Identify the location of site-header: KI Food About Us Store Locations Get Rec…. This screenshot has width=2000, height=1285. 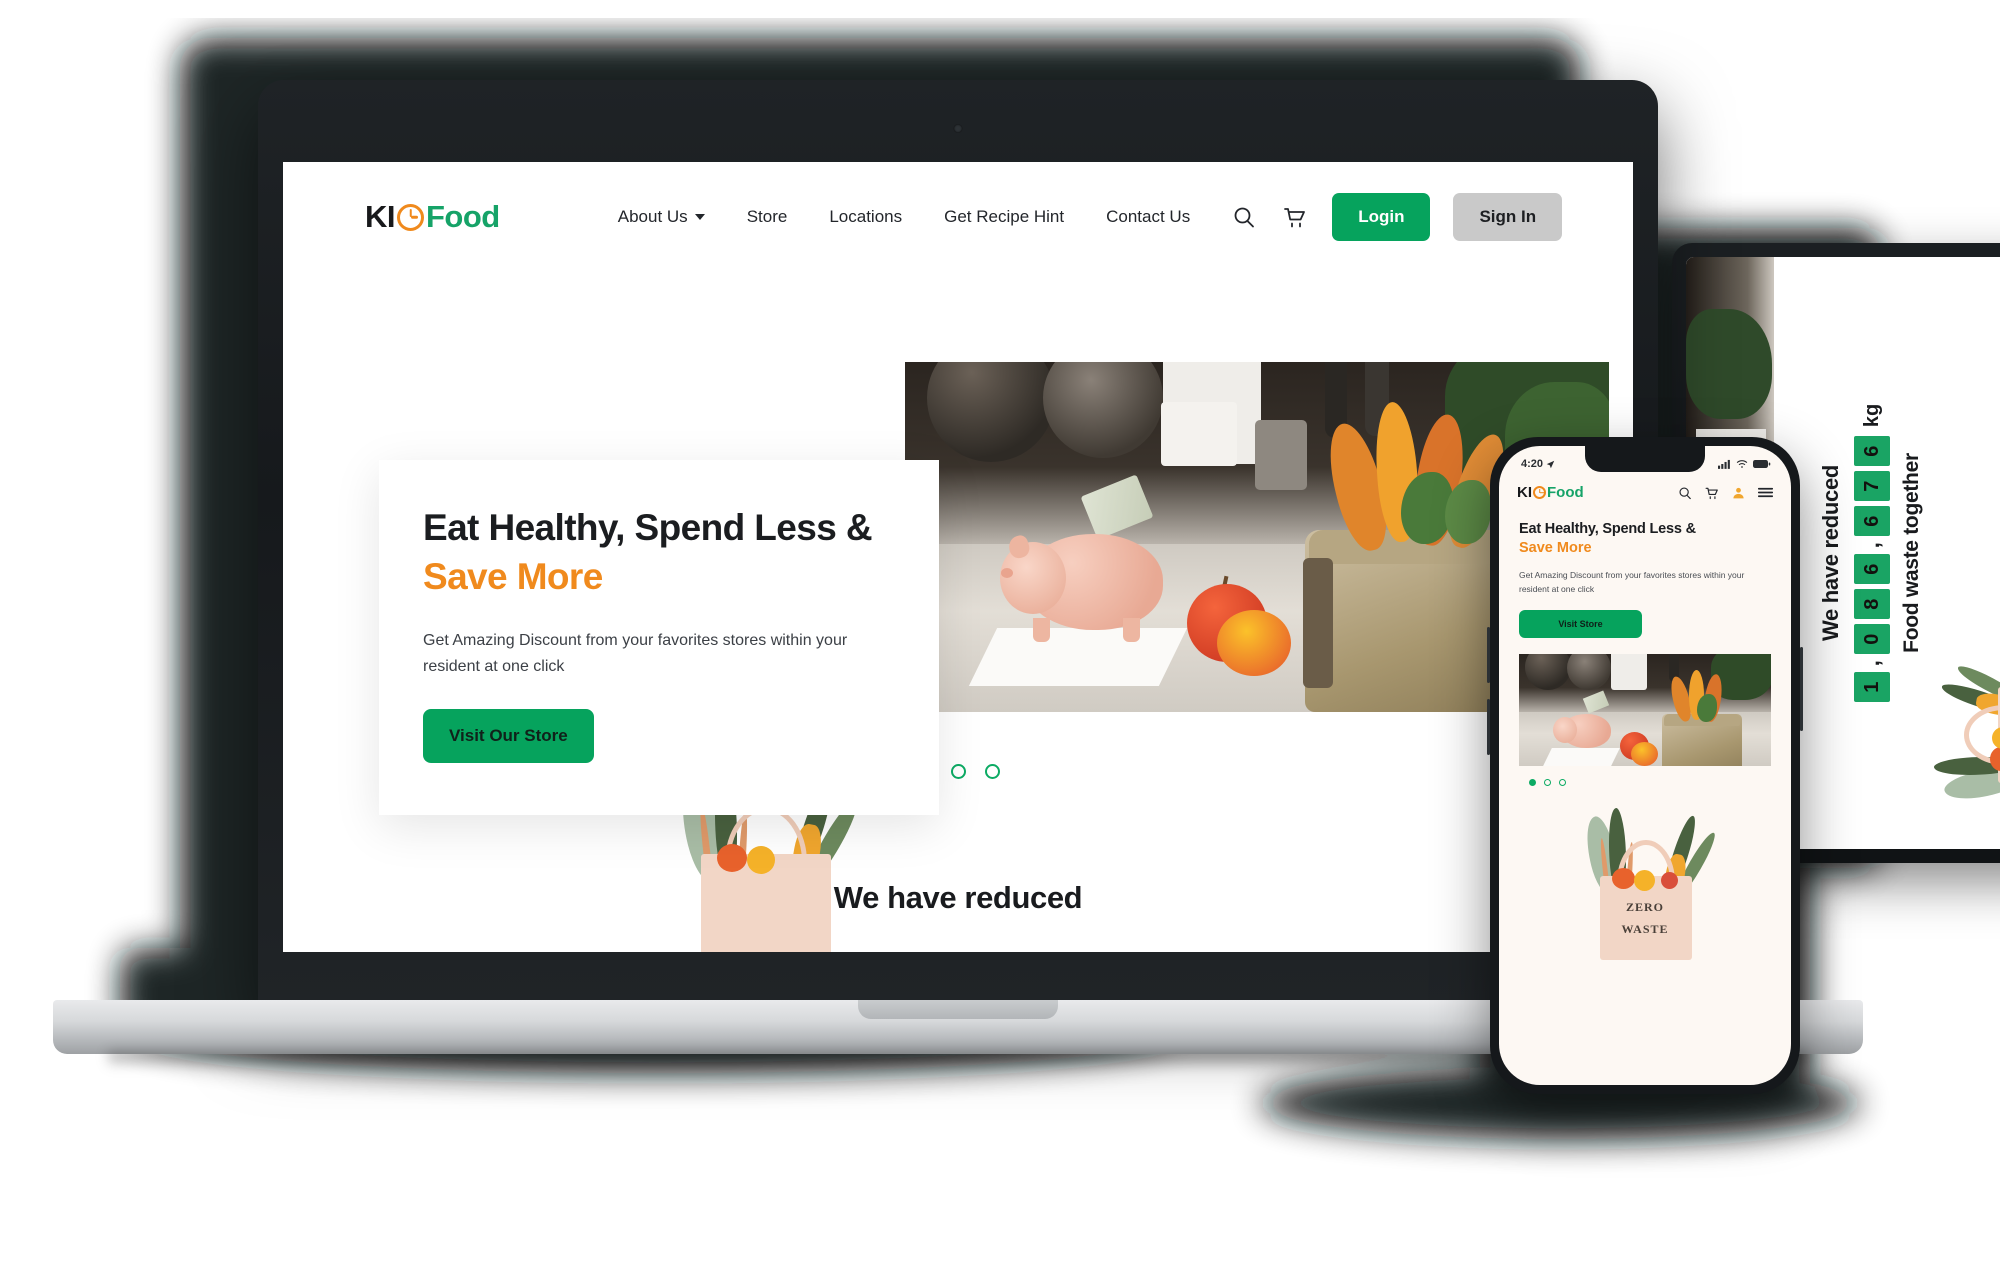
(958, 217).